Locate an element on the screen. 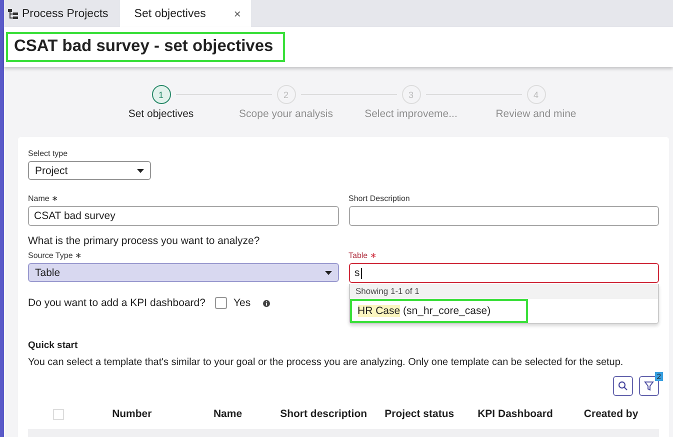 The height and width of the screenshot is (437, 673). step-label: Set objectives is located at coordinates (161, 114).